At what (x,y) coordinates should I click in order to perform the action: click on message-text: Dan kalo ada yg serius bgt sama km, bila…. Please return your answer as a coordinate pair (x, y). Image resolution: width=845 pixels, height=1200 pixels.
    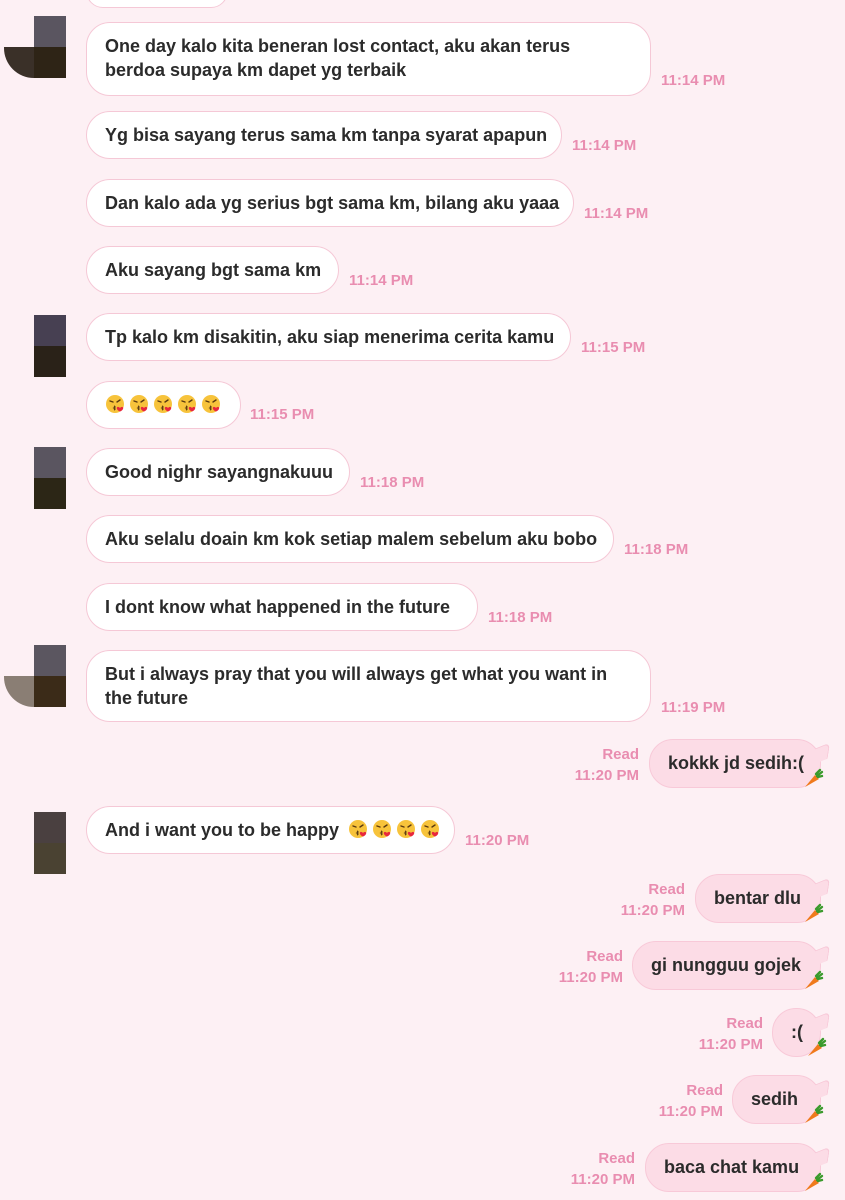
    Looking at the image, I should click on (332, 203).